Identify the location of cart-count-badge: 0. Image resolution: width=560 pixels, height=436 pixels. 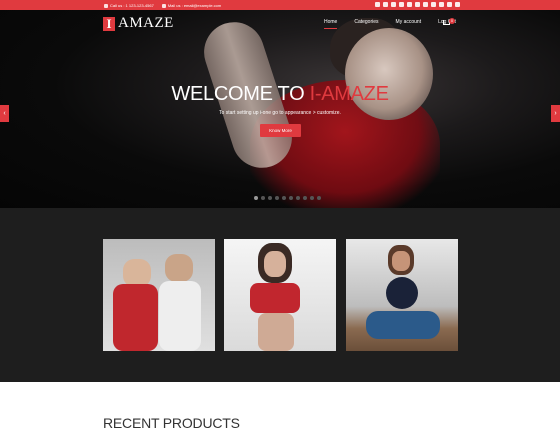
(452, 21).